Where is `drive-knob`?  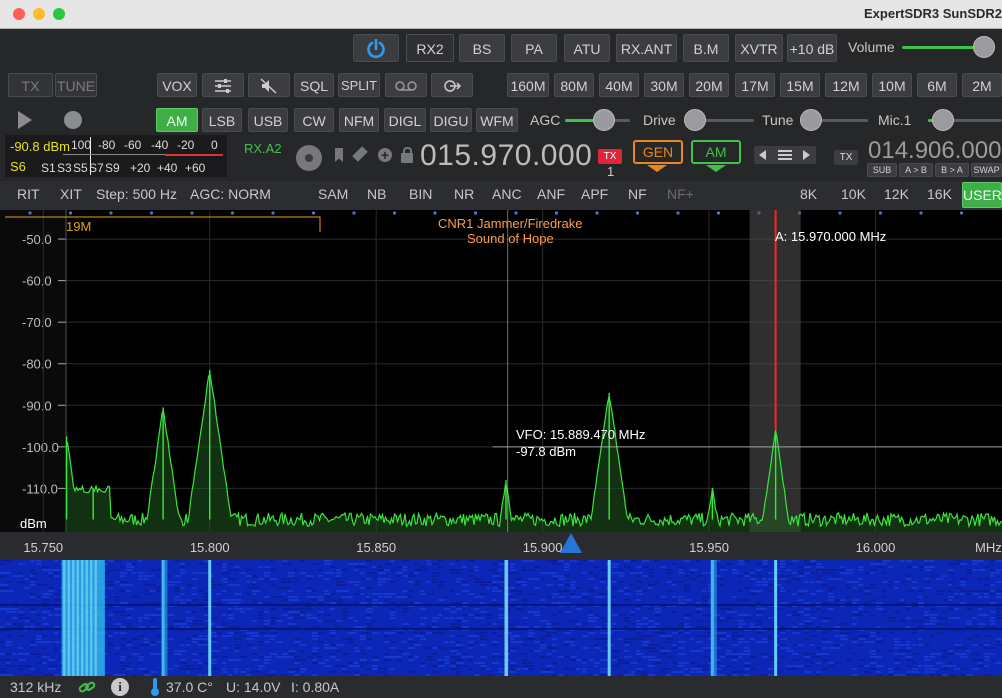 drive-knob is located at coordinates (695, 120).